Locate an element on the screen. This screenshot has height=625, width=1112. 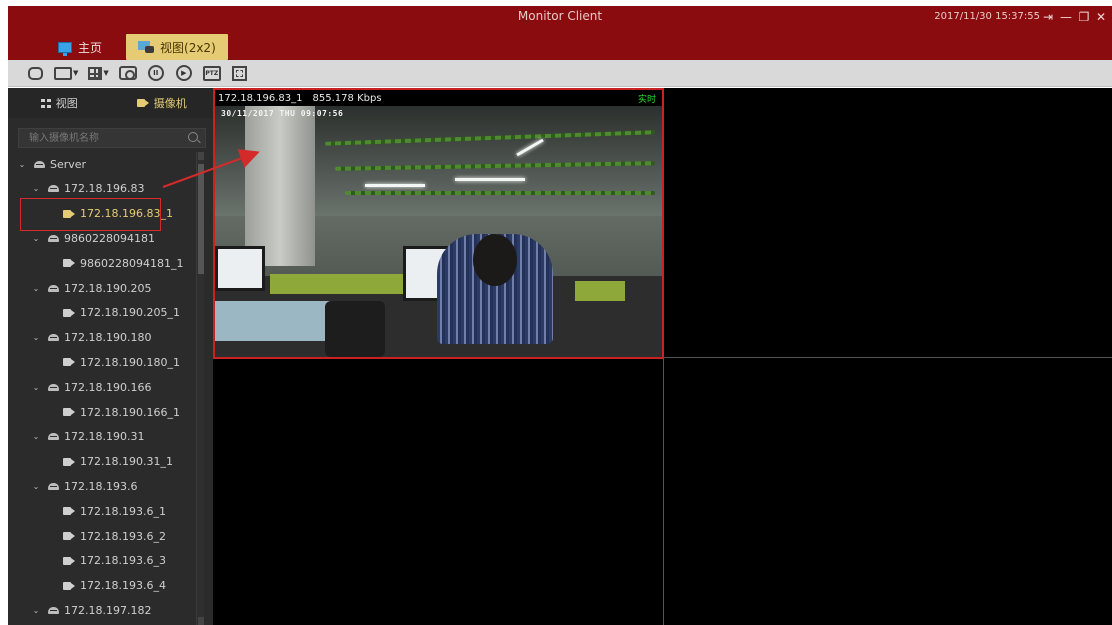
tree-item-label: 172.18.193.6_4 is located at coordinates (123, 586).